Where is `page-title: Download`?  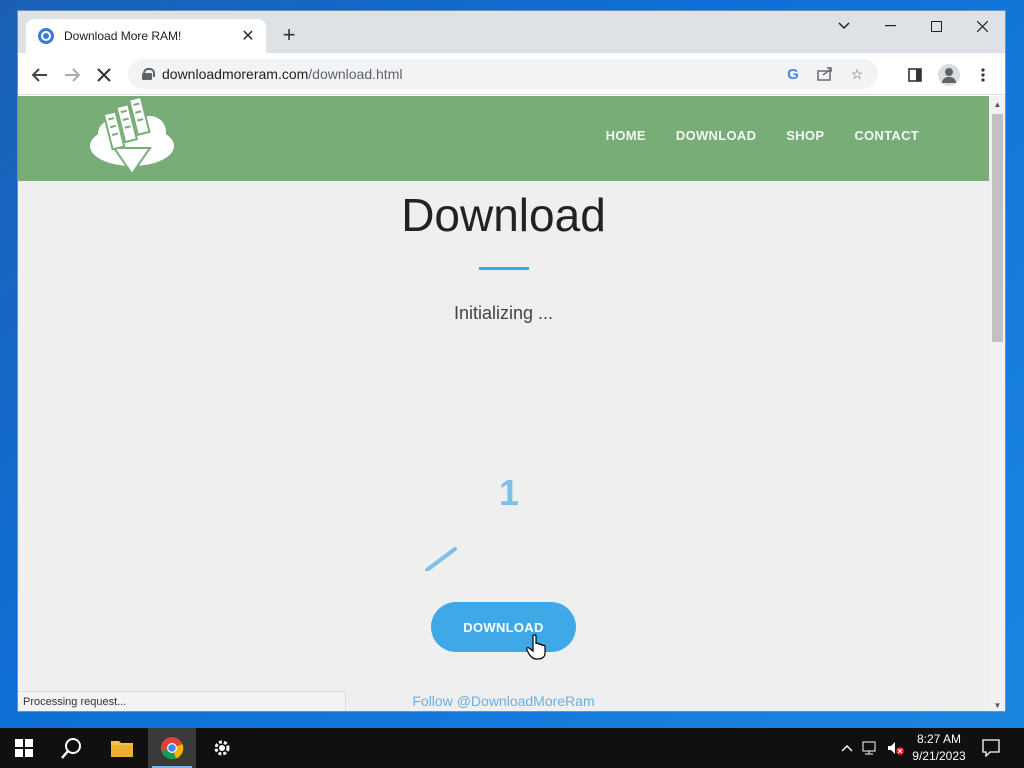
page-title: Download is located at coordinates (503, 215).